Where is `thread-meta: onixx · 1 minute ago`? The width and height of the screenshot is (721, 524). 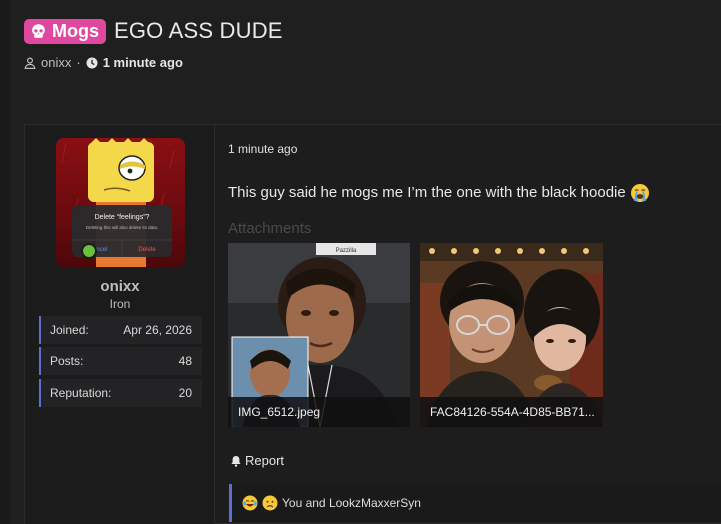 thread-meta: onixx · 1 minute ago is located at coordinates (153, 62).